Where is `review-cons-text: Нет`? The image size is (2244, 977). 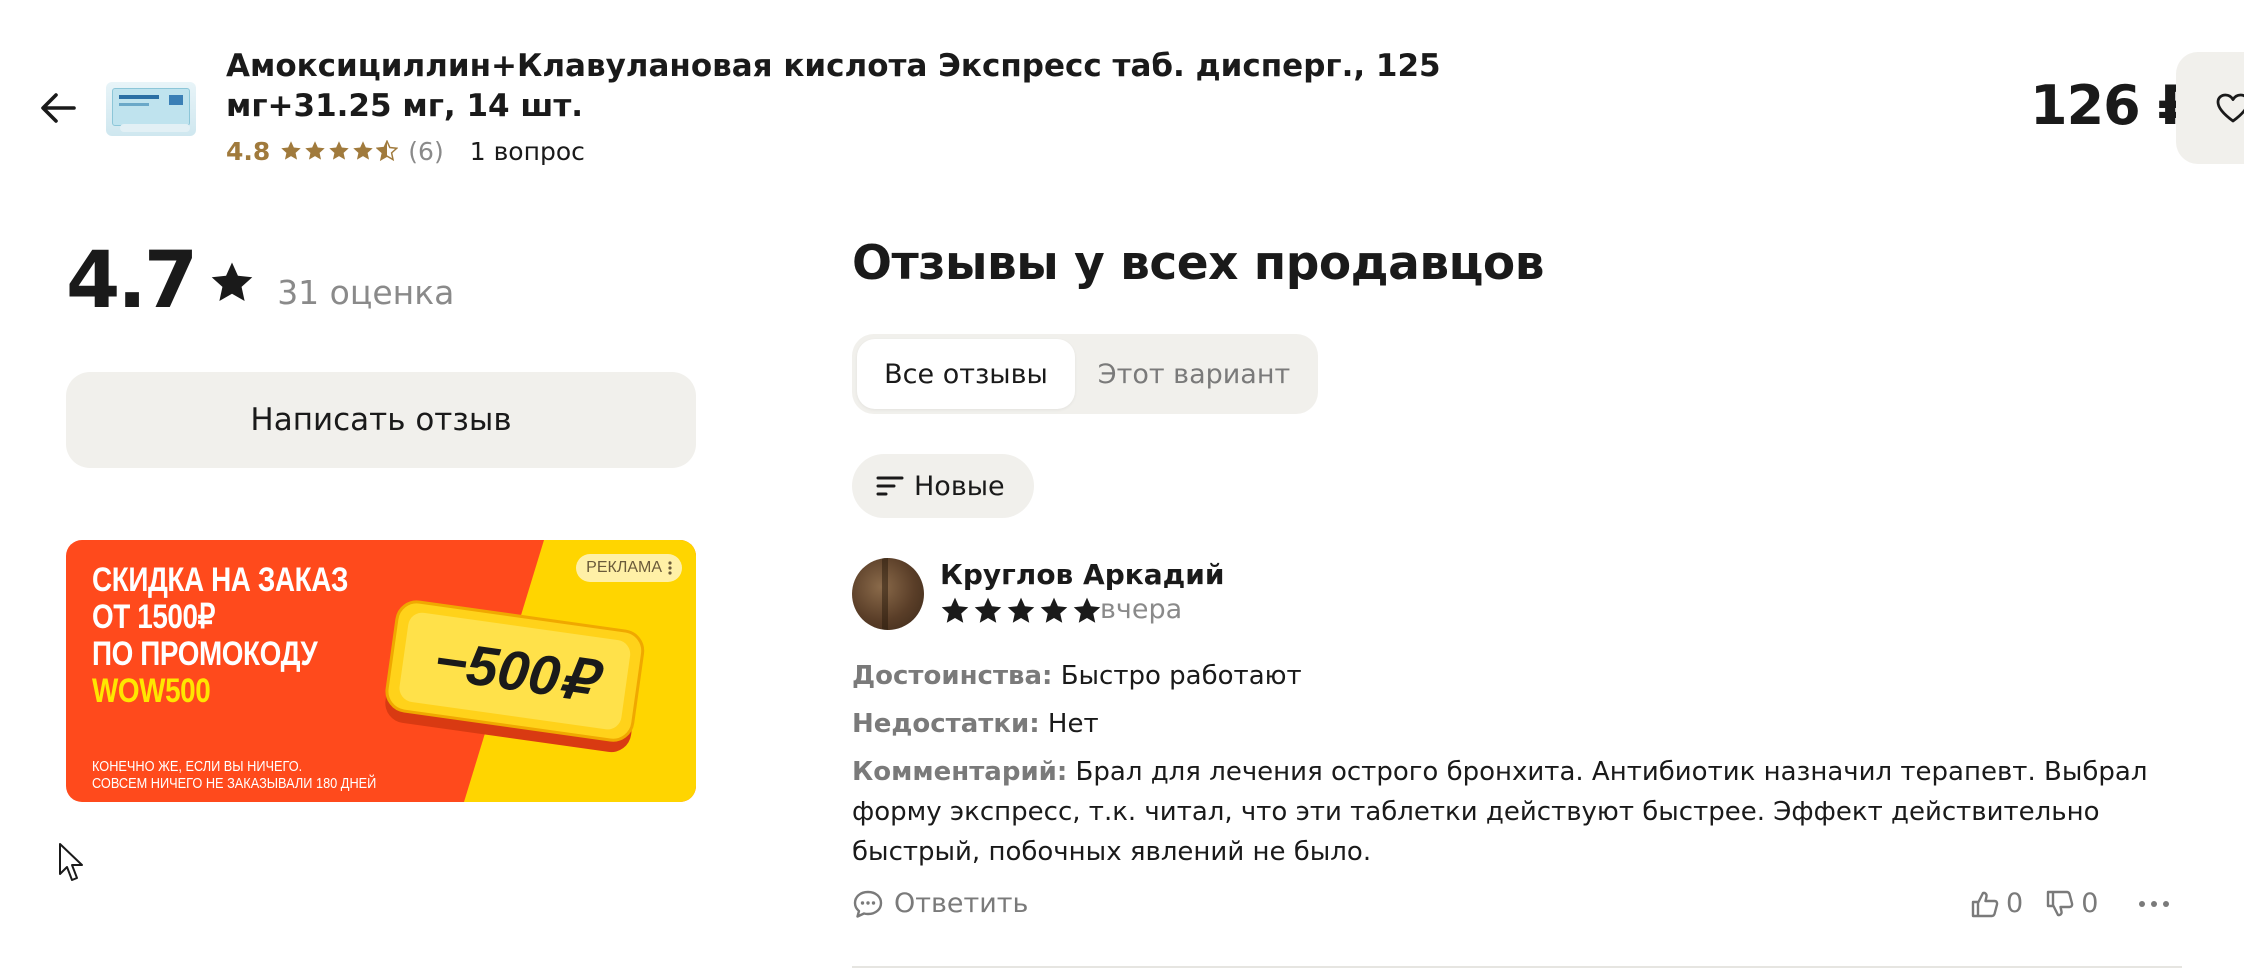 review-cons-text: Нет is located at coordinates (1073, 724).